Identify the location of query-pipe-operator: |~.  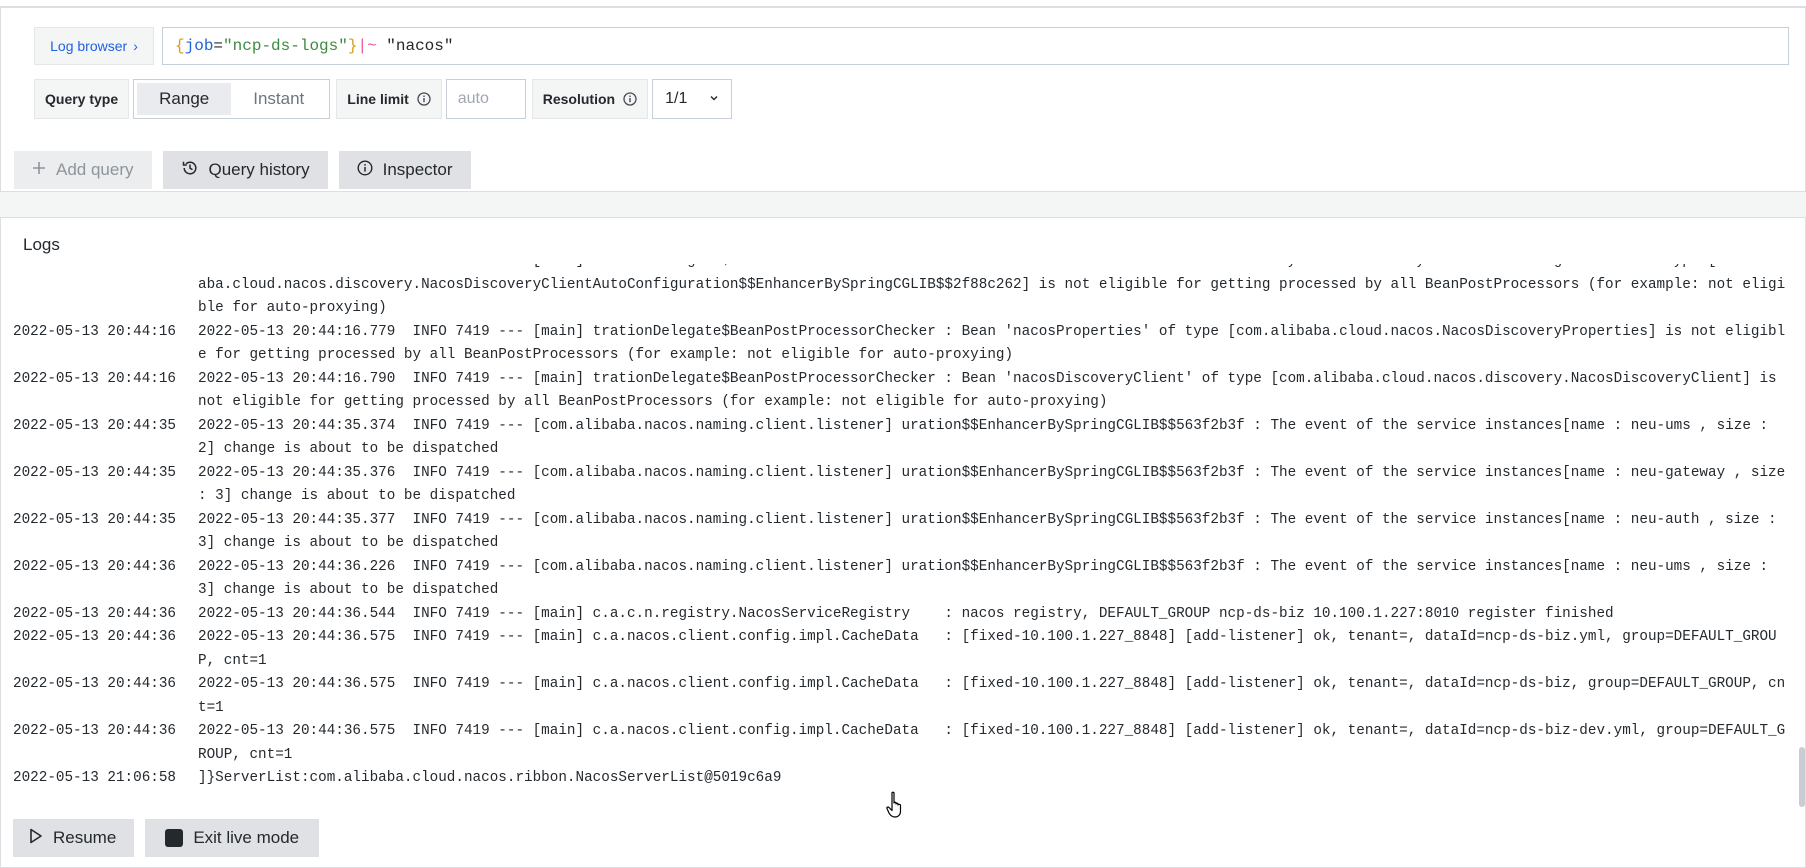
(367, 46).